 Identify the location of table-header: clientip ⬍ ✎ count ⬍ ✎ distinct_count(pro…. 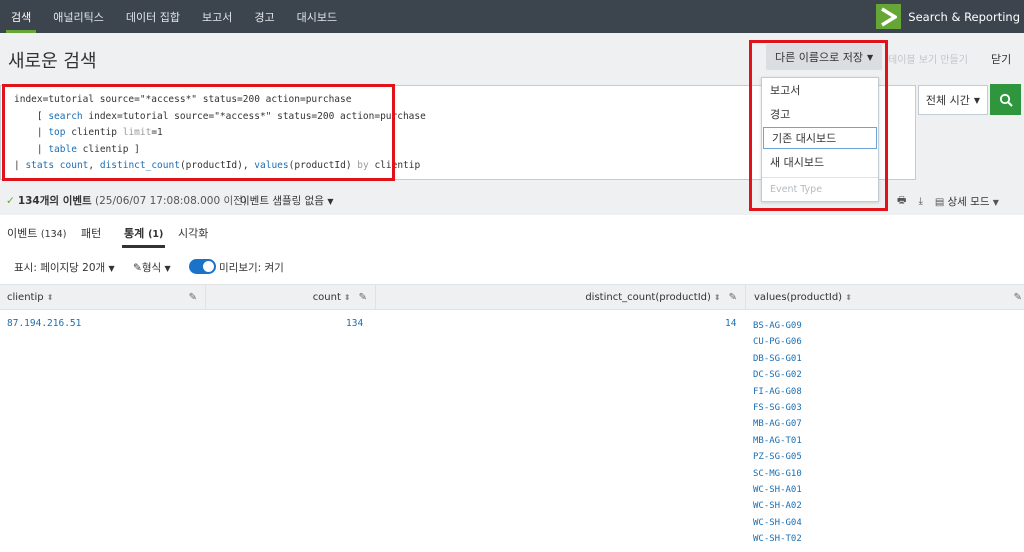
(512, 297).